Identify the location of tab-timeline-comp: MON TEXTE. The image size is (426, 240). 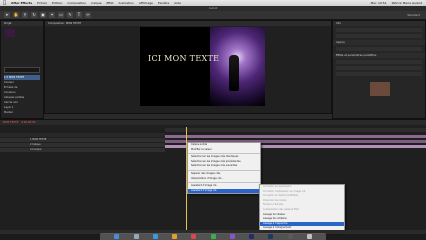
(10, 122).